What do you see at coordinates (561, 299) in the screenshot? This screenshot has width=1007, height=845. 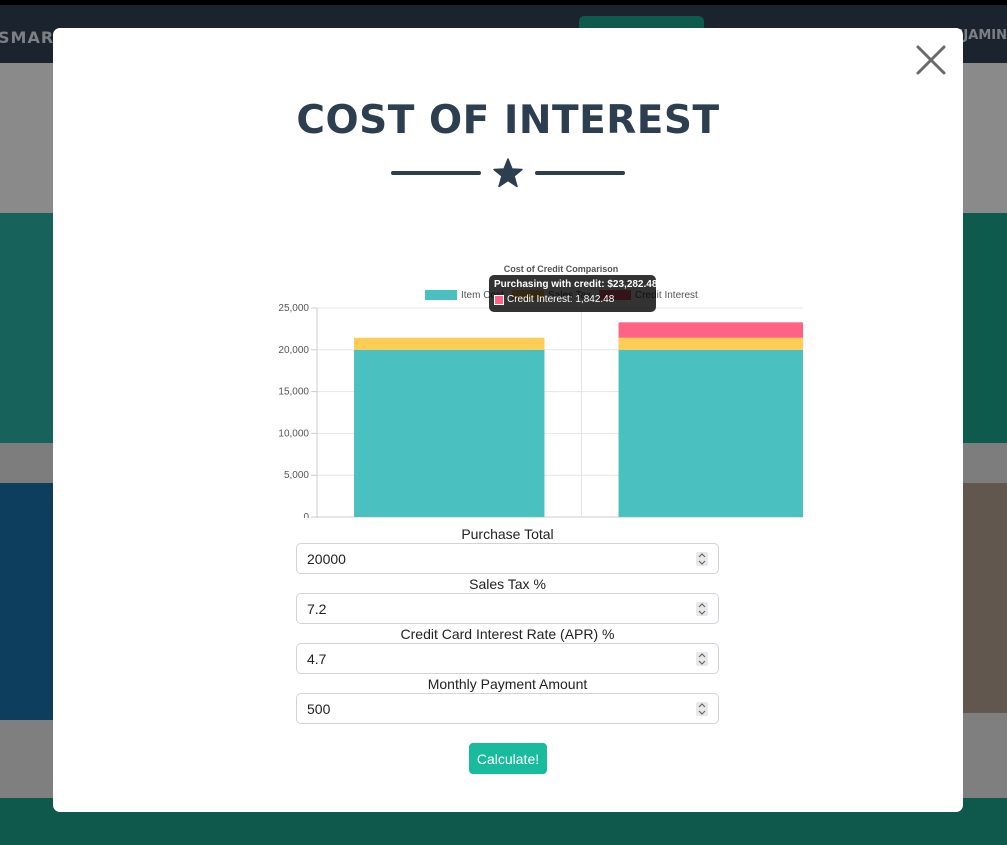 I see `tooltip-label: Credit Interest: 1,842.48` at bounding box center [561, 299].